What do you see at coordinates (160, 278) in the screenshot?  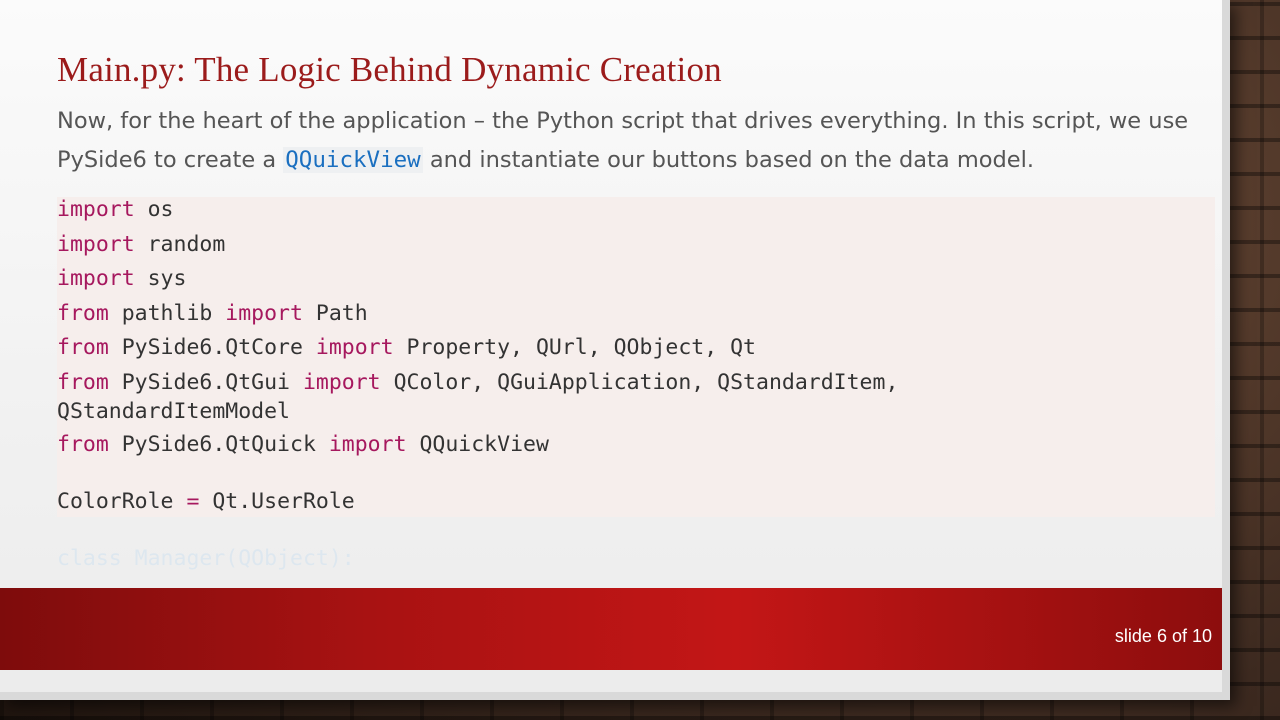 I see `code-text: sys` at bounding box center [160, 278].